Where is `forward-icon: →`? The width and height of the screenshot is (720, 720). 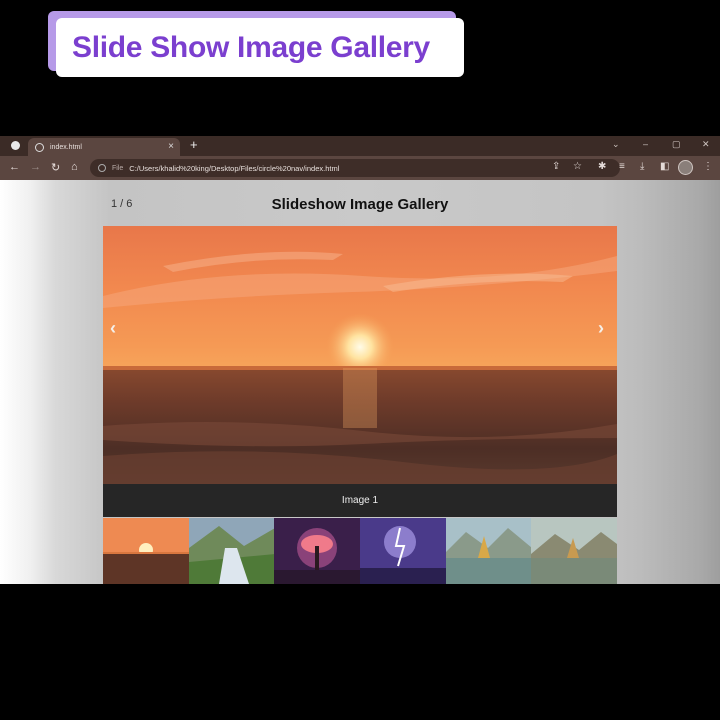
forward-icon: → is located at coordinates (35, 167).